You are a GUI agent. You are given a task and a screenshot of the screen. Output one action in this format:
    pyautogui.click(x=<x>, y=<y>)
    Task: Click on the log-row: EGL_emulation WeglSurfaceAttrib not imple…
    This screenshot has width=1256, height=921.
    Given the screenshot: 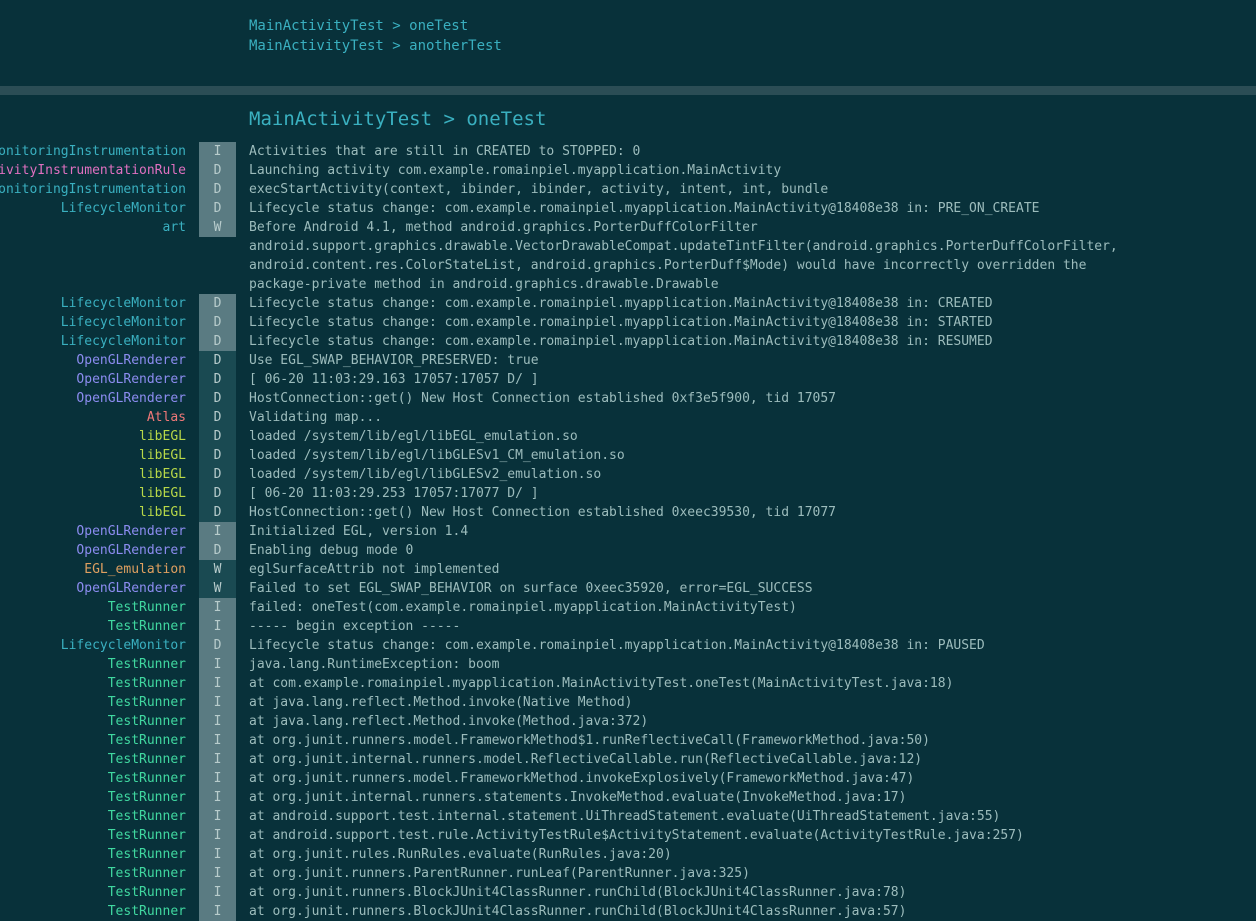 What is the action you would take?
    pyautogui.click(x=628, y=569)
    